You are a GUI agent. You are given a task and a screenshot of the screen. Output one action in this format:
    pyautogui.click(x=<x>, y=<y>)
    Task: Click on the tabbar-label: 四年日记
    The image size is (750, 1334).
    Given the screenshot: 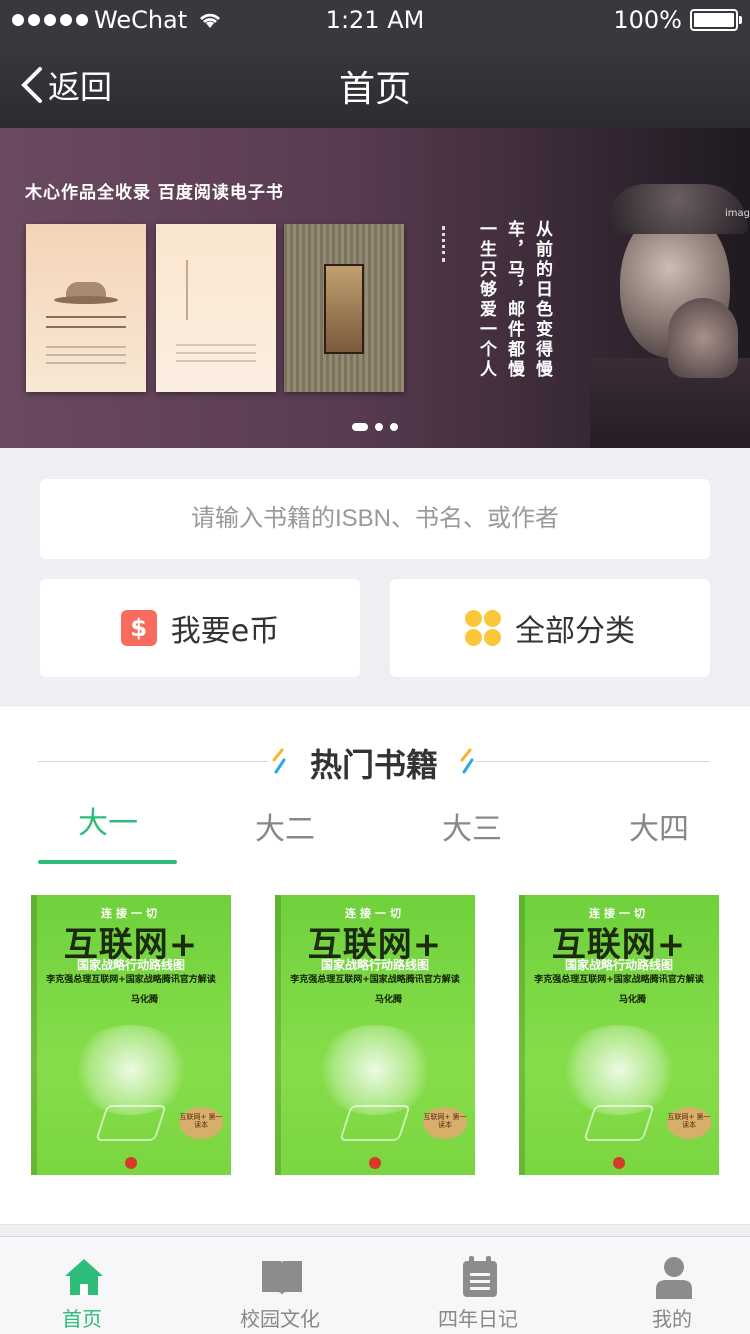 What is the action you would take?
    pyautogui.click(x=478, y=1319)
    